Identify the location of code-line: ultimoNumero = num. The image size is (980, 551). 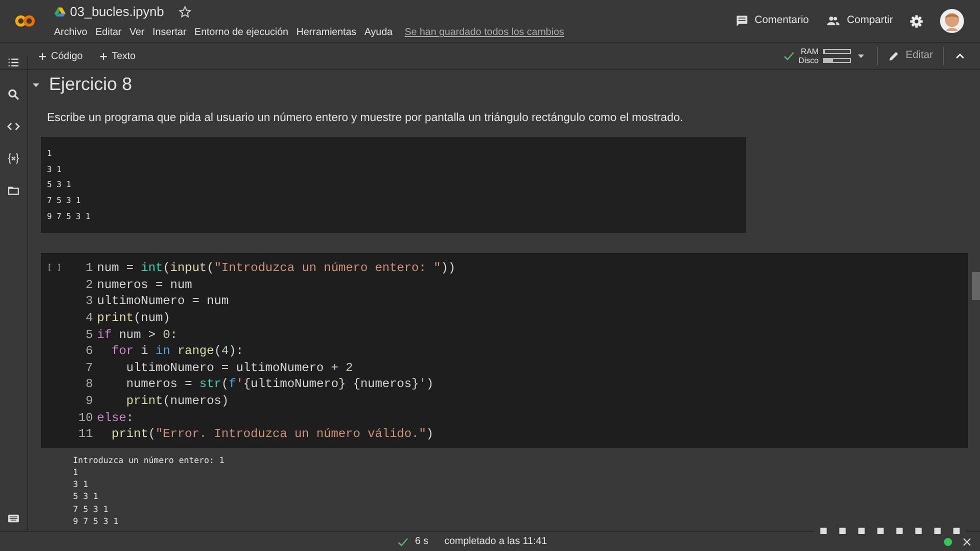
(163, 301).